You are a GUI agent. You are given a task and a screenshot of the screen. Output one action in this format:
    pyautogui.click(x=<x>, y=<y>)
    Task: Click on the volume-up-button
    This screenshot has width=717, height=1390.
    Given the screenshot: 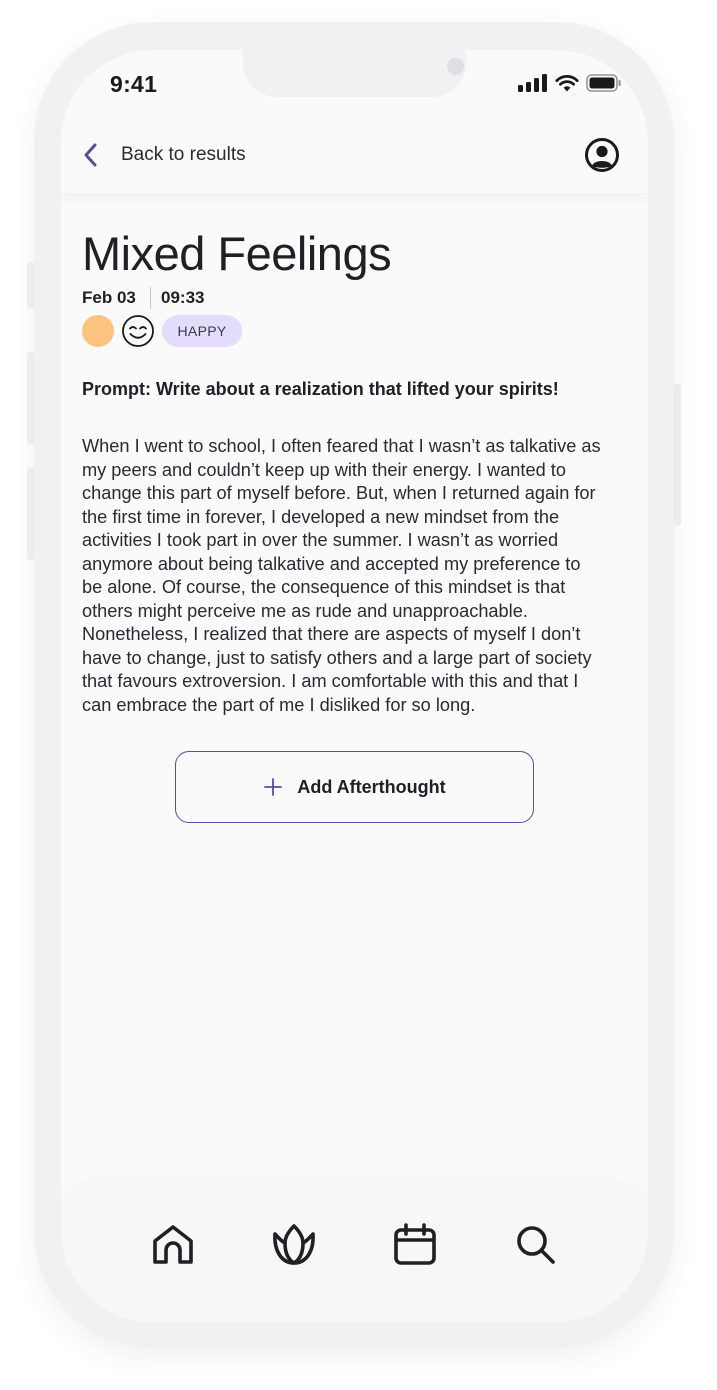 What is the action you would take?
    pyautogui.click(x=31, y=398)
    